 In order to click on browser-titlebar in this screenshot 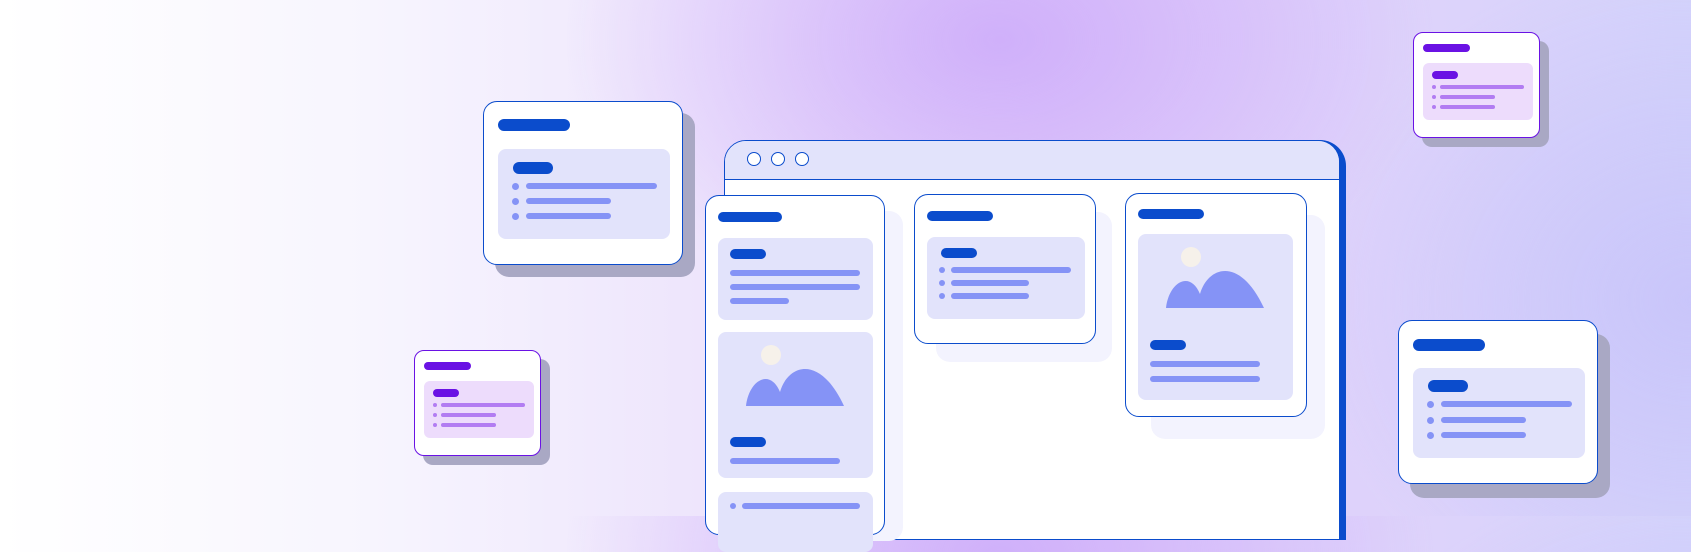, I will do `click(1032, 160)`.